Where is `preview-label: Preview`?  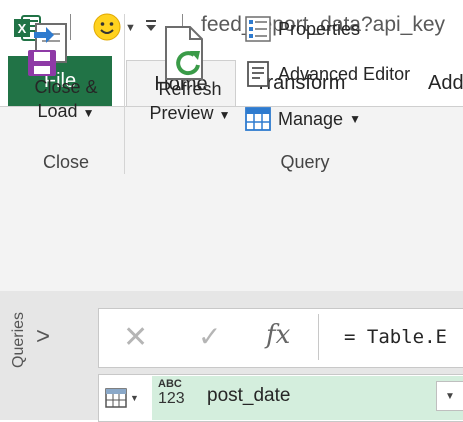
preview-label: Preview is located at coordinates (181, 113).